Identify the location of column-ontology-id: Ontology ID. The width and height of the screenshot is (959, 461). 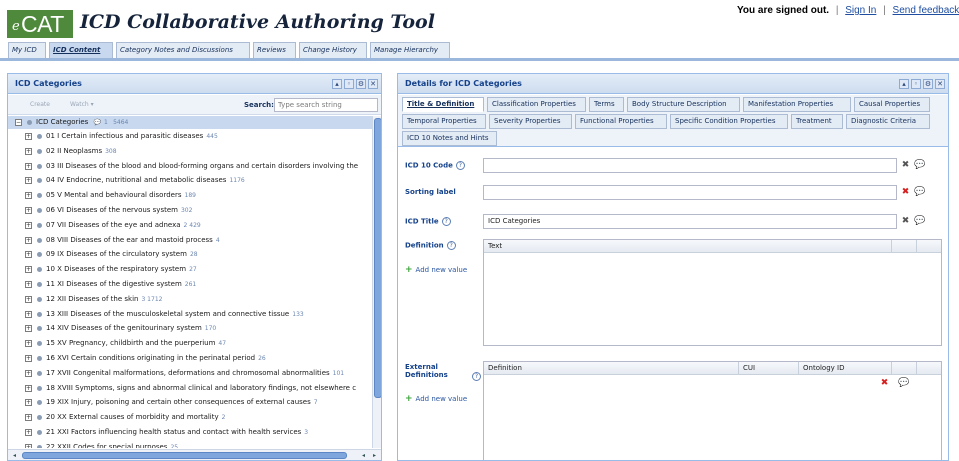
(845, 368).